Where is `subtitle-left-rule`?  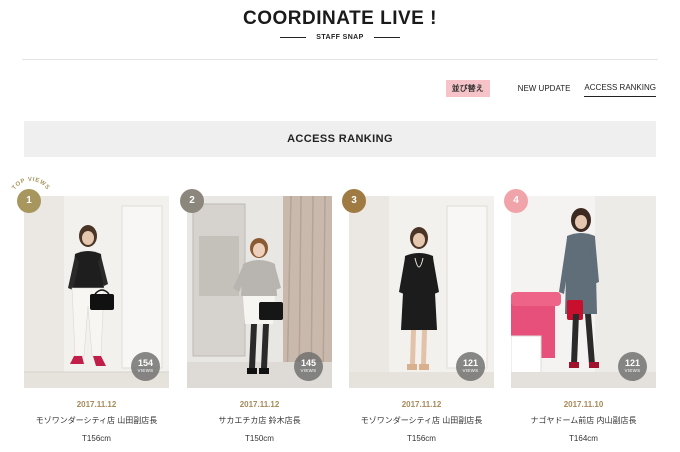
subtitle-left-rule is located at coordinates (293, 37).